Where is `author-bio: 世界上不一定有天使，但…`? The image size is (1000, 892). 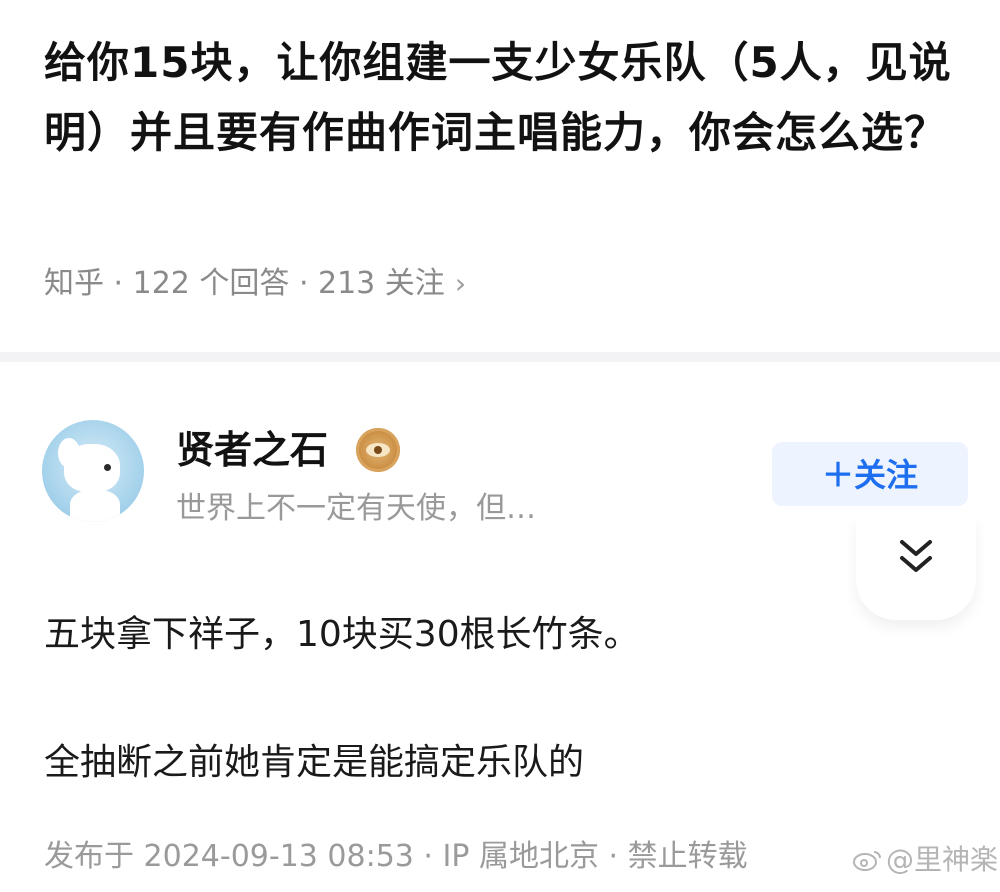
author-bio: 世界上不一定有天使，但… is located at coordinates (356, 508).